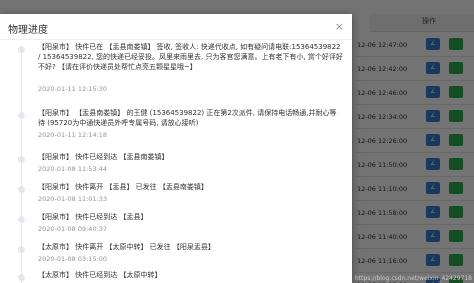 This screenshot has width=474, height=283. What do you see at coordinates (73, 229) in the screenshot?
I see `timeline-timestamp: 2020-01-08 09:40:37` at bounding box center [73, 229].